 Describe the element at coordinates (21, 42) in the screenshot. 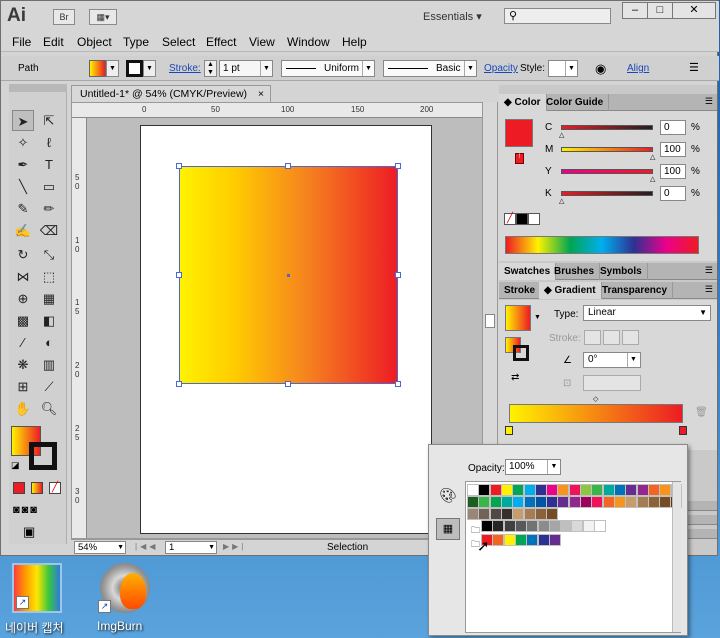

I see `menu-file: File` at that location.